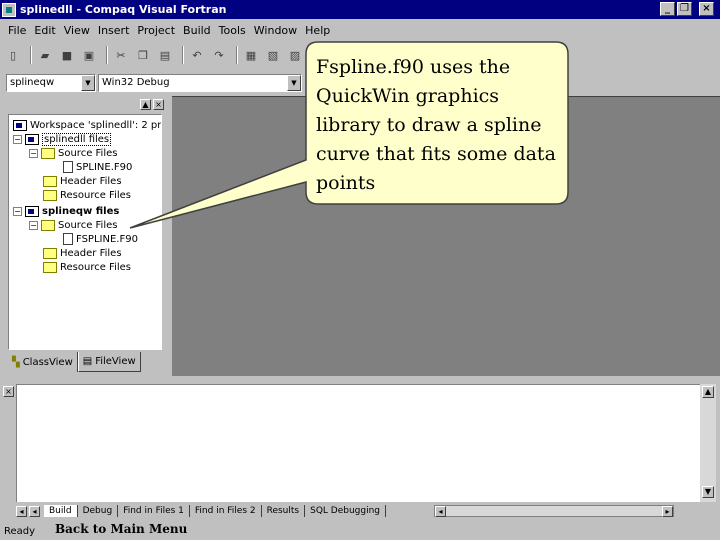 This screenshot has width=720, height=540. I want to click on tree-root: Workspace 'splinedll': 2 proje, so click(87, 125).